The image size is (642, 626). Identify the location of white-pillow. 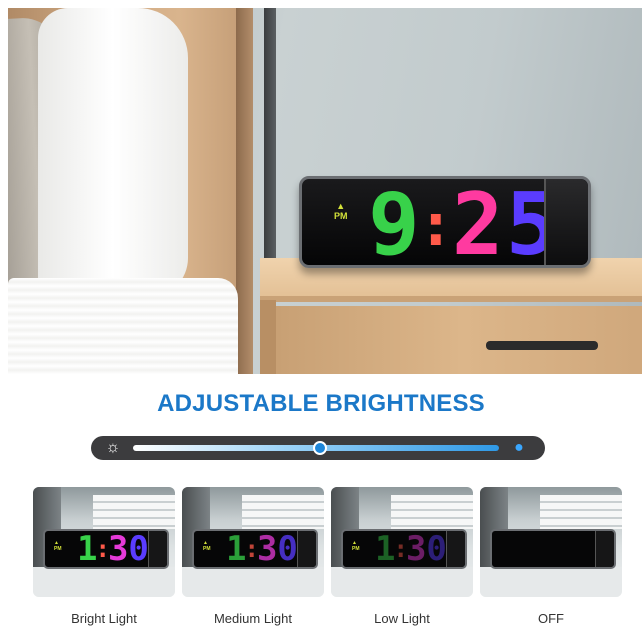
(113, 153).